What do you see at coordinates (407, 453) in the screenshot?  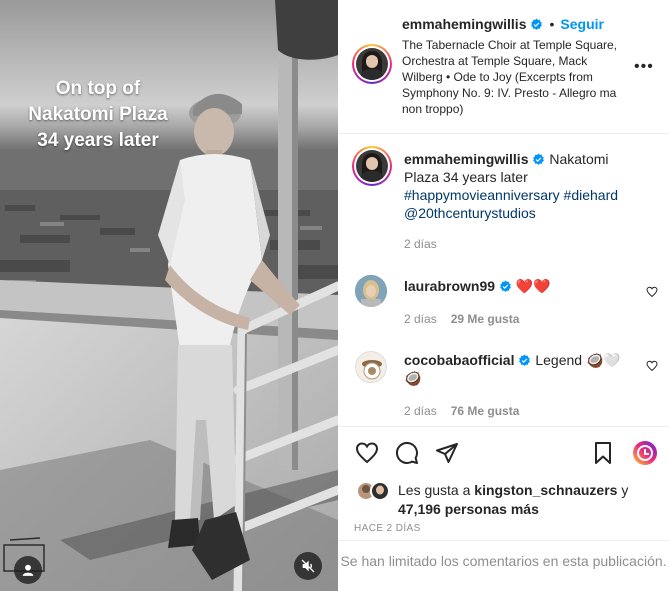 I see `comment-bubble-icon` at bounding box center [407, 453].